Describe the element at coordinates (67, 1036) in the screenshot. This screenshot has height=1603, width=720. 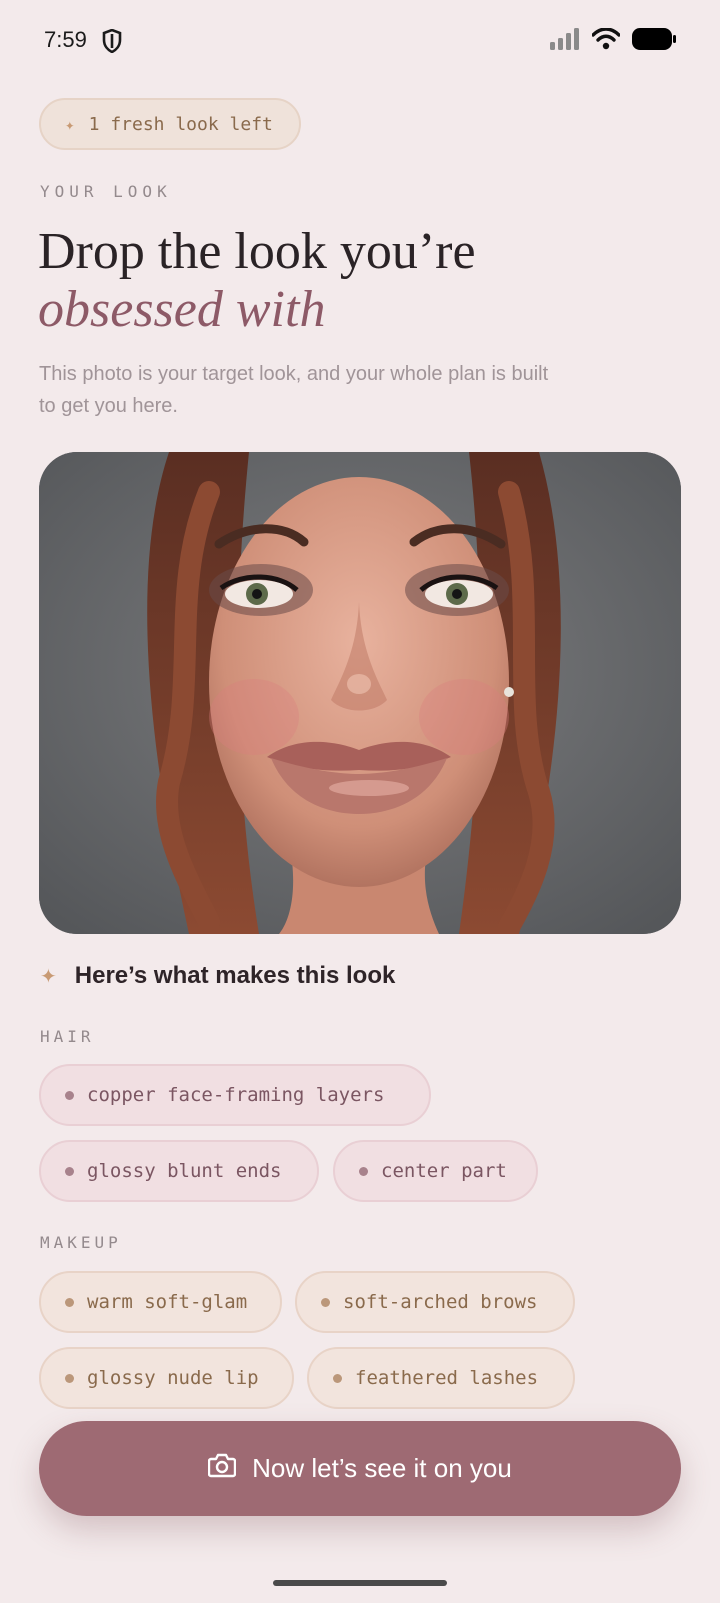
I see `hair-category-label: HAIR` at that location.